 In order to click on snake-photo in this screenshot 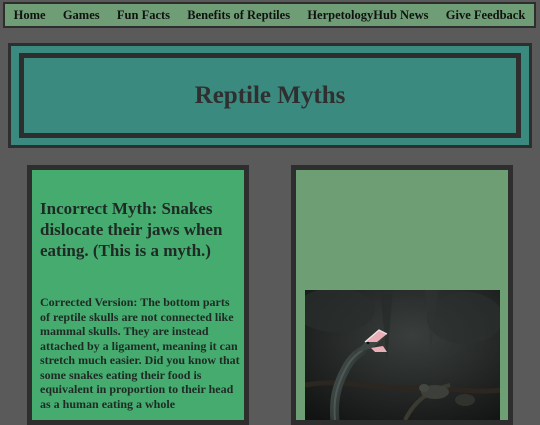, I will do `click(402, 355)`.